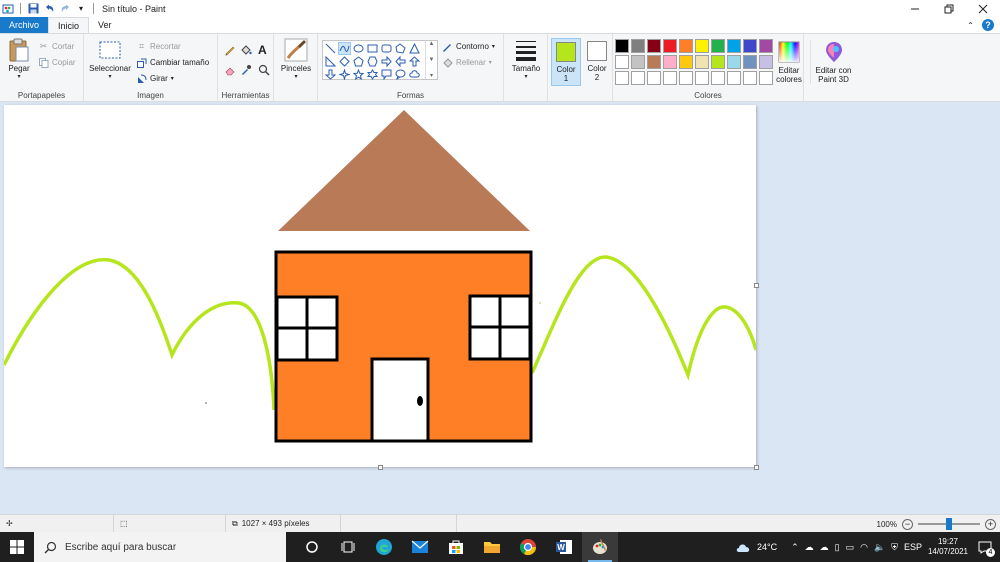 The image size is (1000, 562). I want to click on cloud-icon: ☁, so click(824, 547).